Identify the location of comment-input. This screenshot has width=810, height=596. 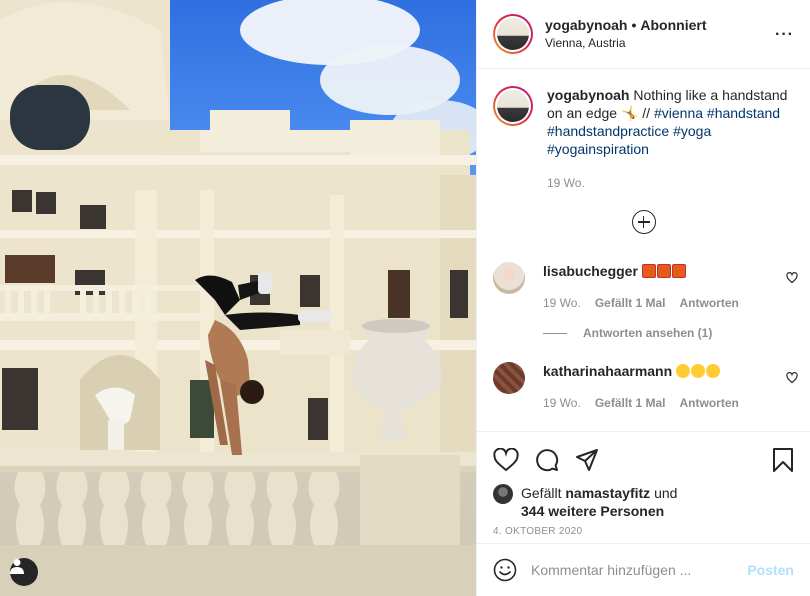
(639, 570).